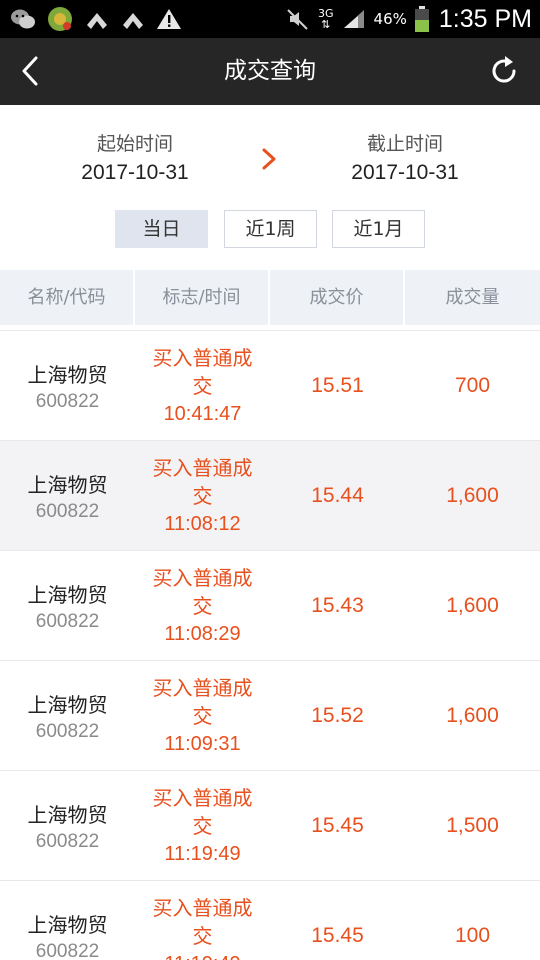  I want to click on title-bar: 成交查询, so click(270, 71).